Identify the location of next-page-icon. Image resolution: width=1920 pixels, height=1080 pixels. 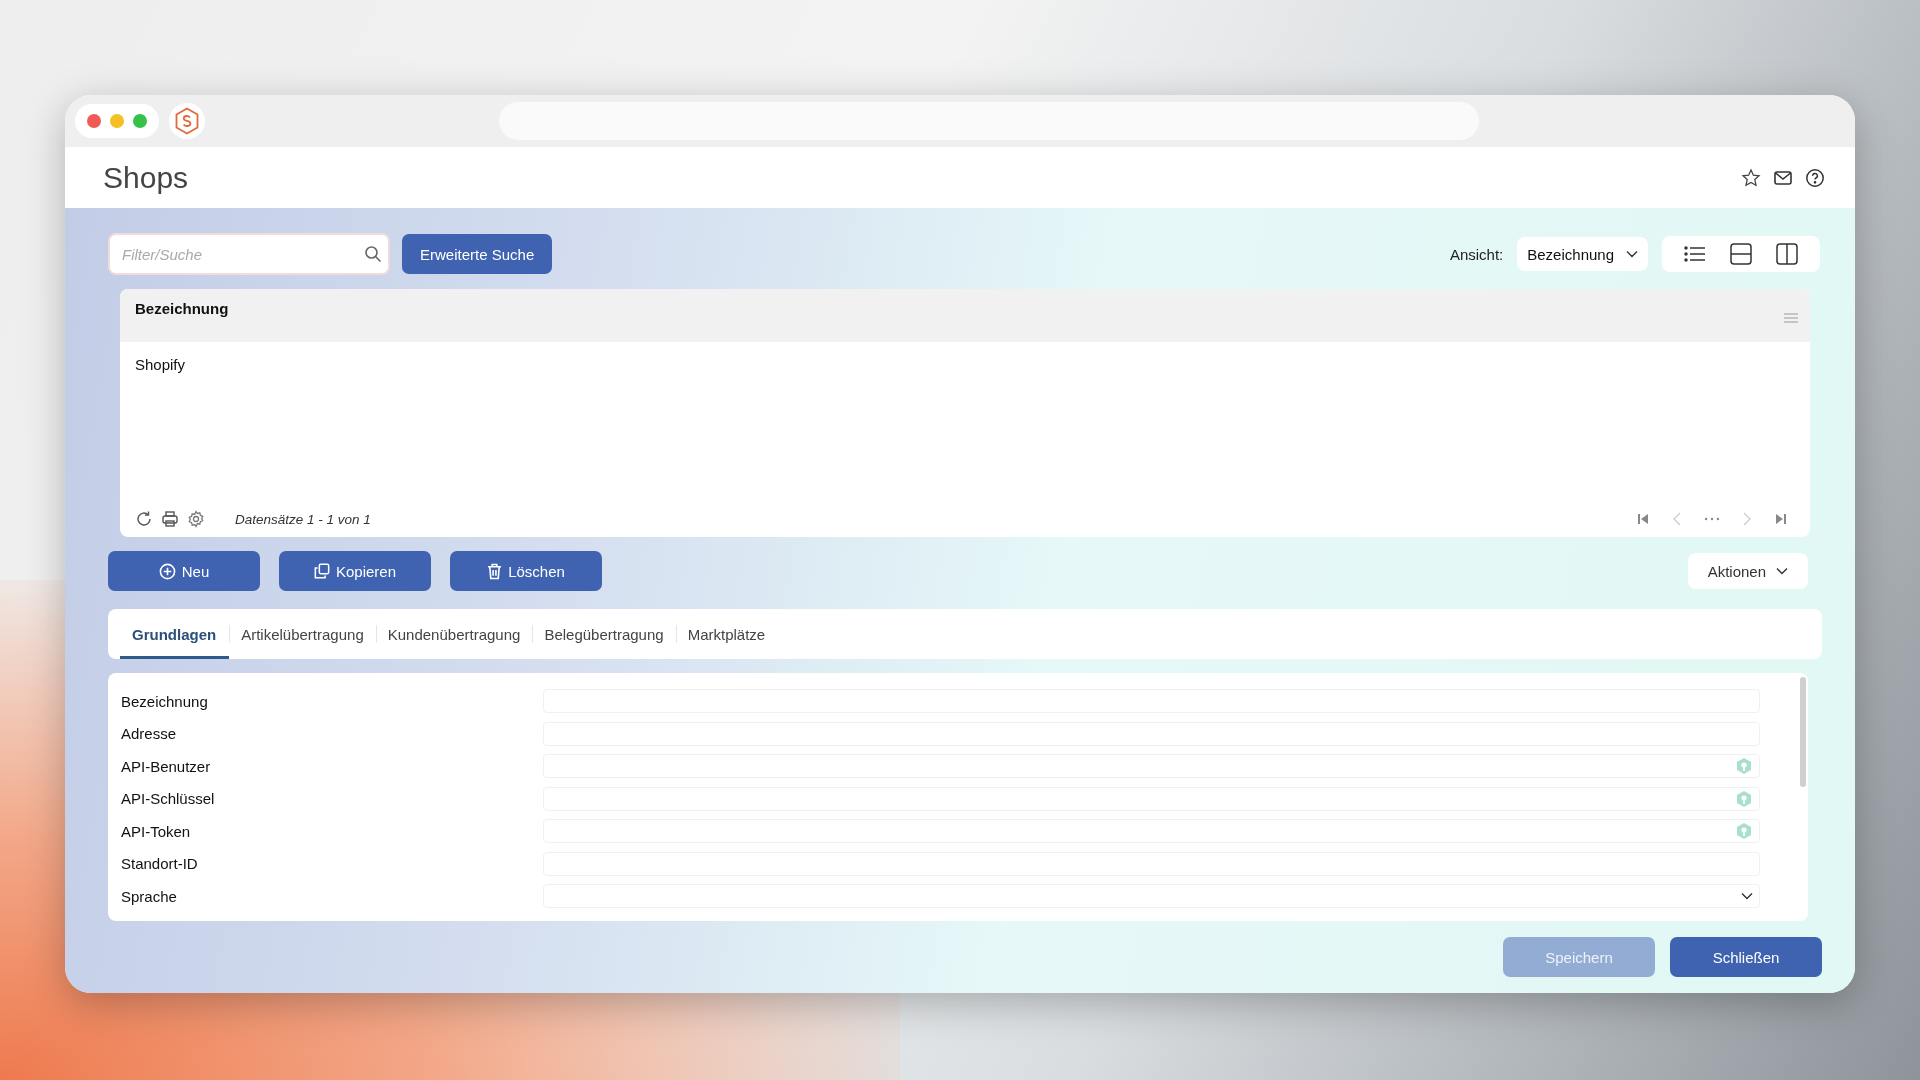
(1747, 519).